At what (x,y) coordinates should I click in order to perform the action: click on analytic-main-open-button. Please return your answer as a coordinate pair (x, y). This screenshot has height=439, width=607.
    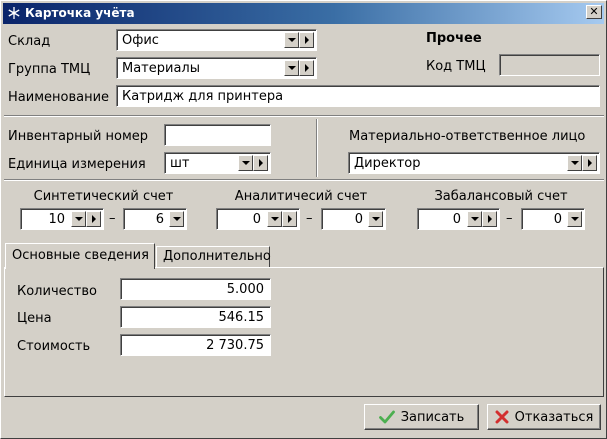
    Looking at the image, I should click on (289, 219).